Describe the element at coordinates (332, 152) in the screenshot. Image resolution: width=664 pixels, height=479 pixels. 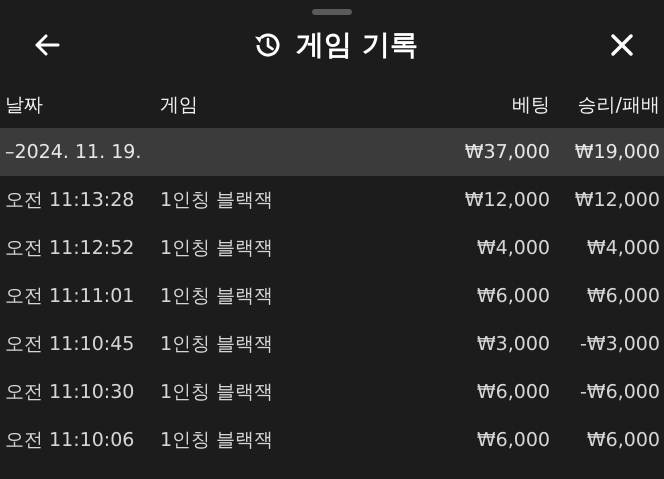
I see `date-group-row: –2024. 11. 19. ₩37,000 ₩19,000` at that location.